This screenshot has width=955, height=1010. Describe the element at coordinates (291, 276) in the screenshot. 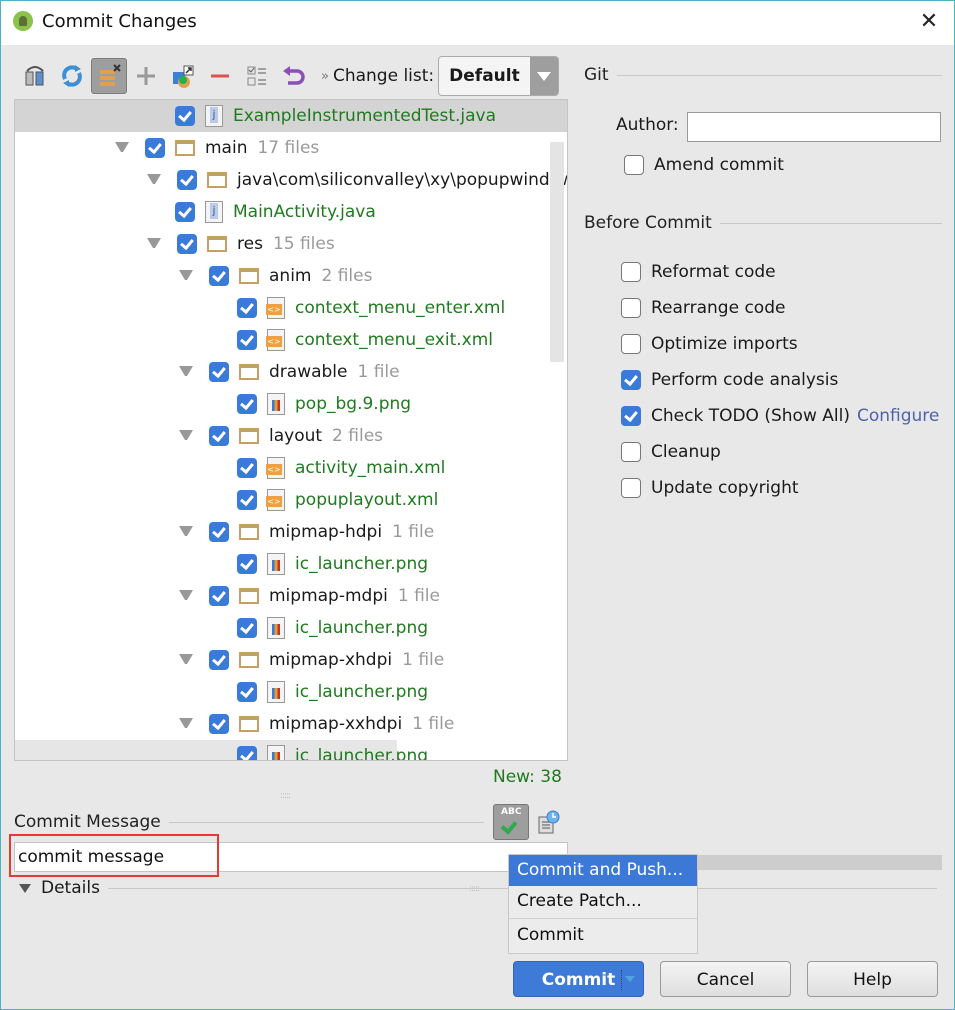

I see `tree-folder-row: anim 2 files` at that location.